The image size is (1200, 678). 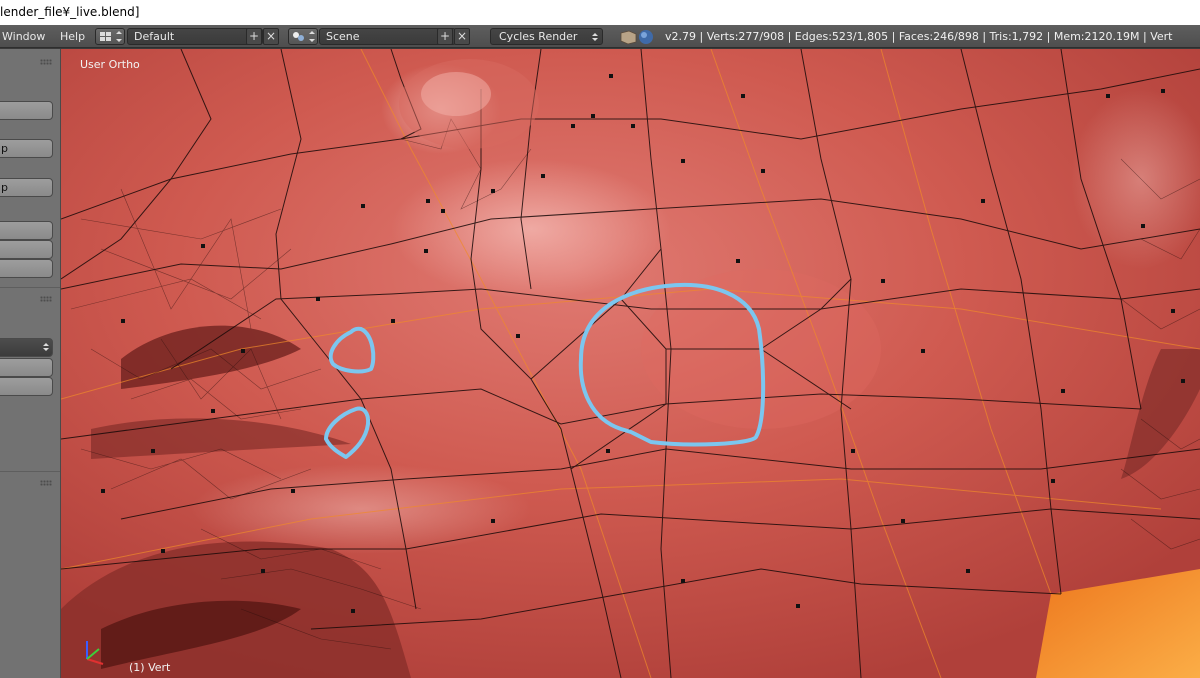 I want to click on object-label: (1) Vert, so click(x=150, y=667).